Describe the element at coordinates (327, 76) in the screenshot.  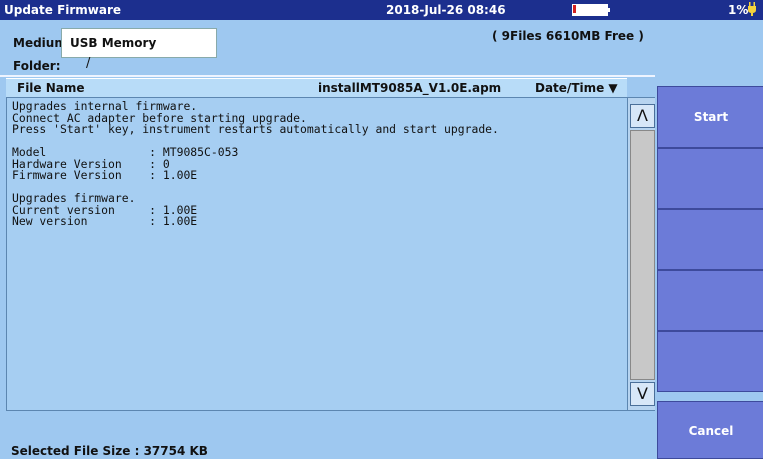
I see `divider` at that location.